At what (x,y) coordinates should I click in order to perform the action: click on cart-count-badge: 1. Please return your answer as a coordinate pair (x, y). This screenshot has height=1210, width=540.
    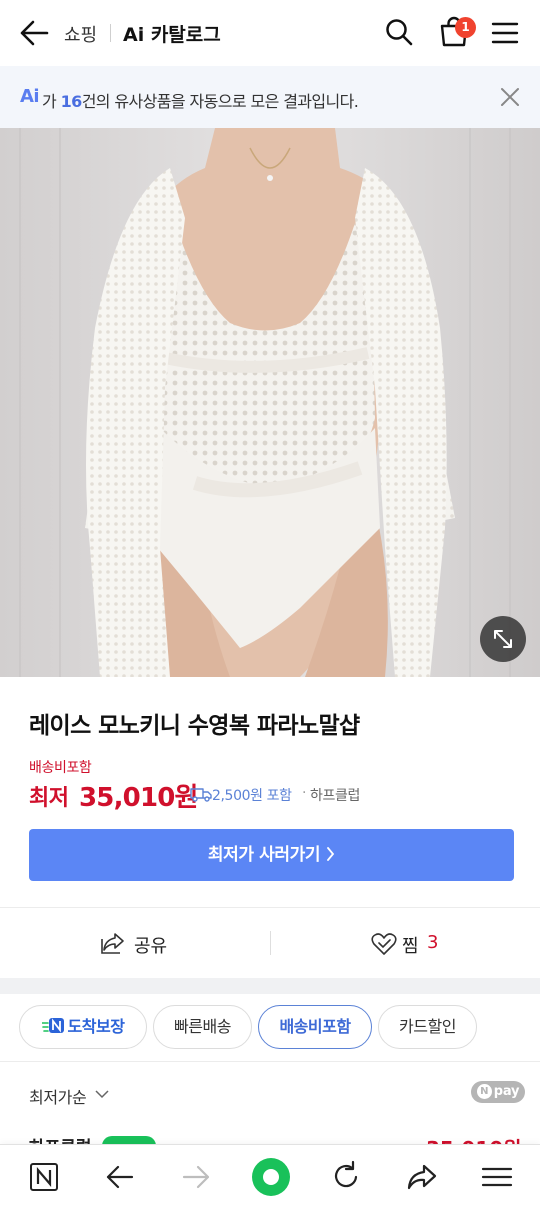
    Looking at the image, I should click on (465, 27).